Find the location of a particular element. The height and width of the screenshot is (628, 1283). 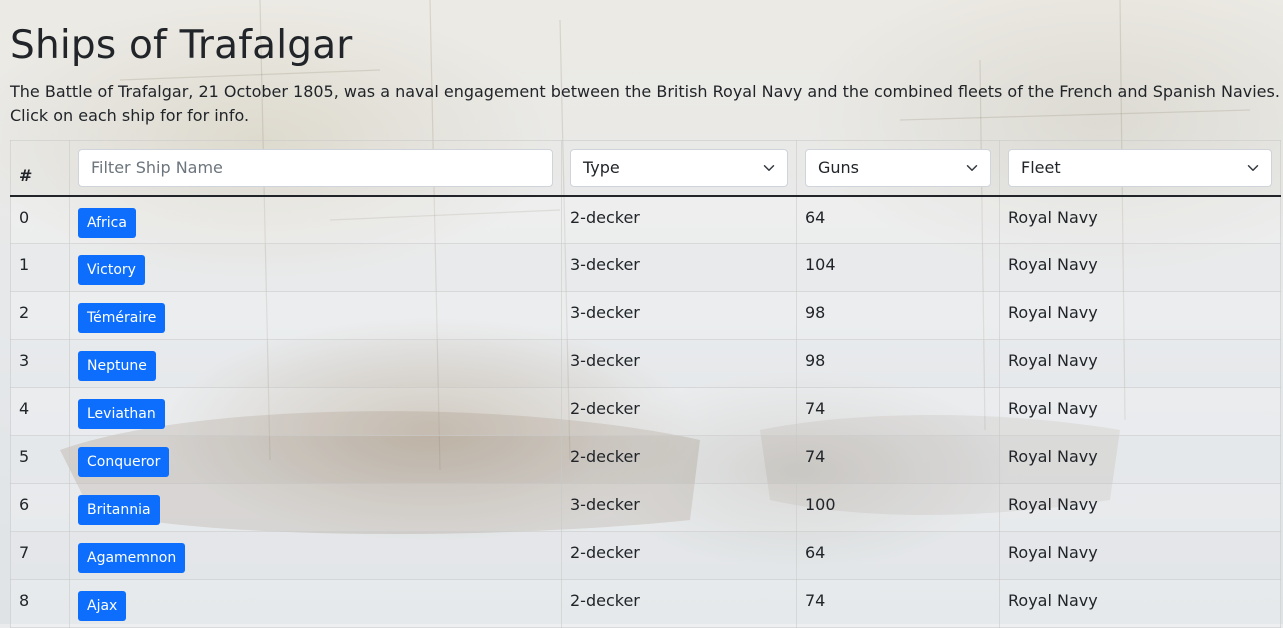

table-row: 3 Neptune 3-decker 98 Royal Navy is located at coordinates (645, 363).